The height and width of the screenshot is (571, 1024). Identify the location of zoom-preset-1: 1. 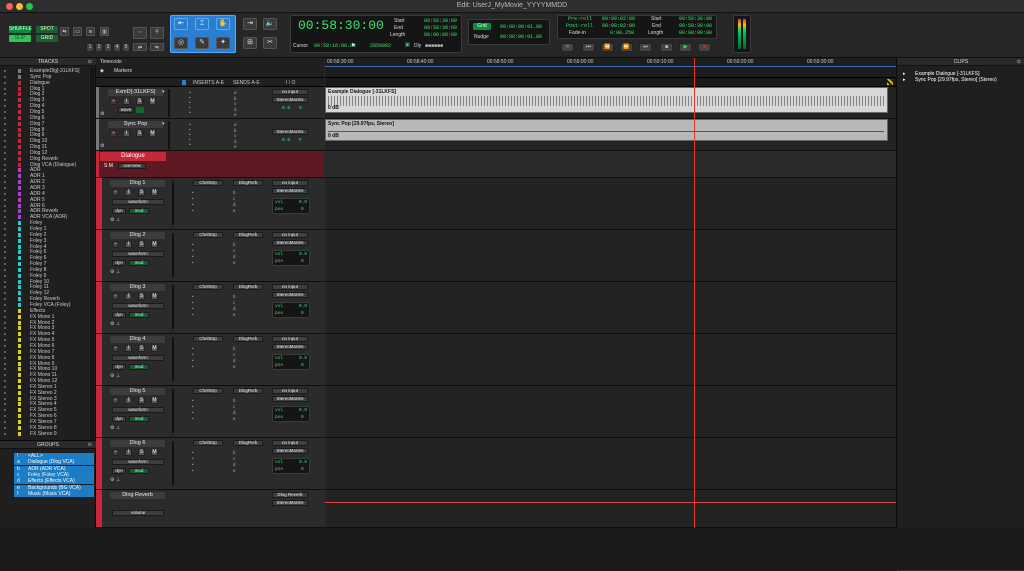
(90, 47).